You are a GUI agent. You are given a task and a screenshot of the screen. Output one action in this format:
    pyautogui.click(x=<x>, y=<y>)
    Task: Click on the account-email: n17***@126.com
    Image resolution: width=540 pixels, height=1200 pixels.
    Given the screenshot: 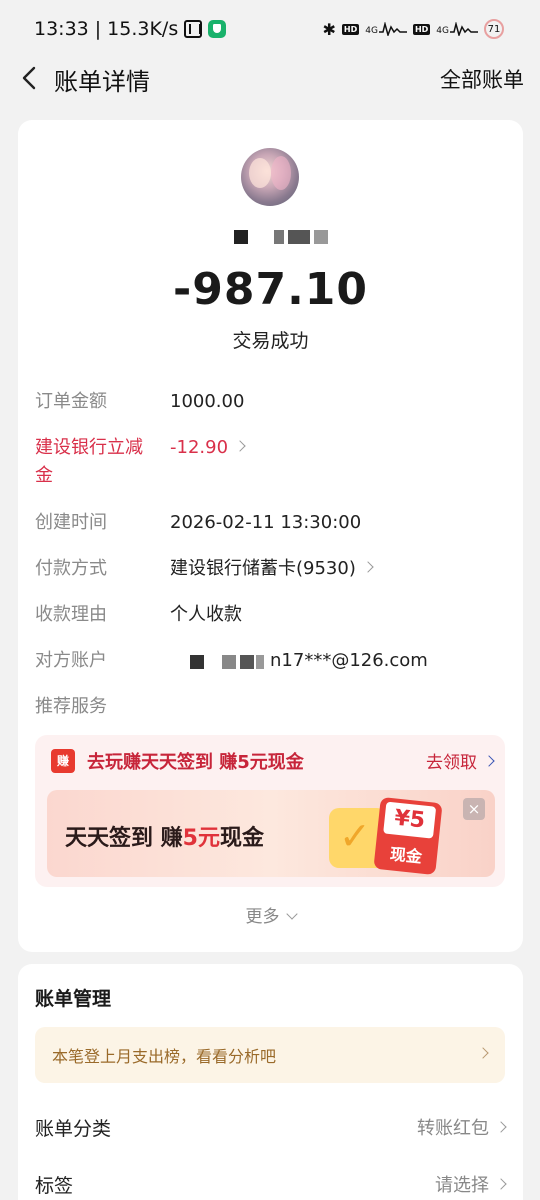 What is the action you would take?
    pyautogui.click(x=349, y=660)
    